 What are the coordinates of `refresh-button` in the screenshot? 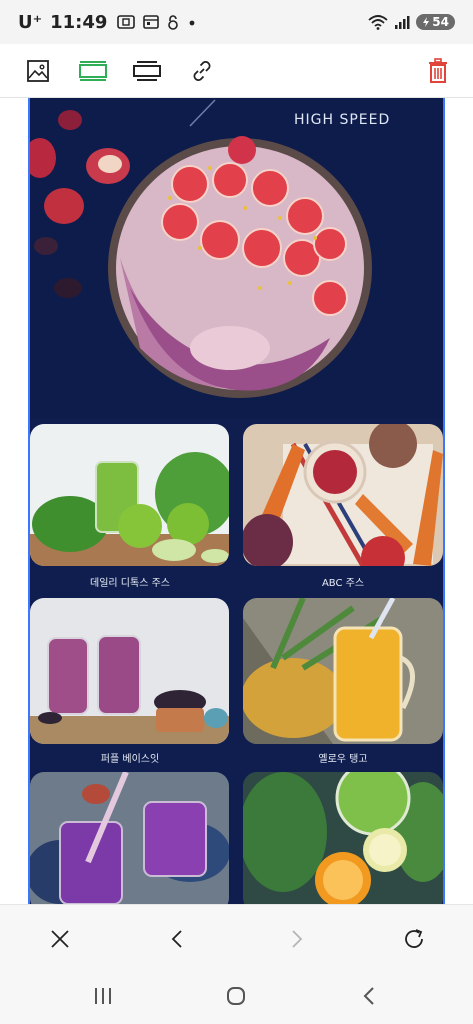 It's located at (414, 939).